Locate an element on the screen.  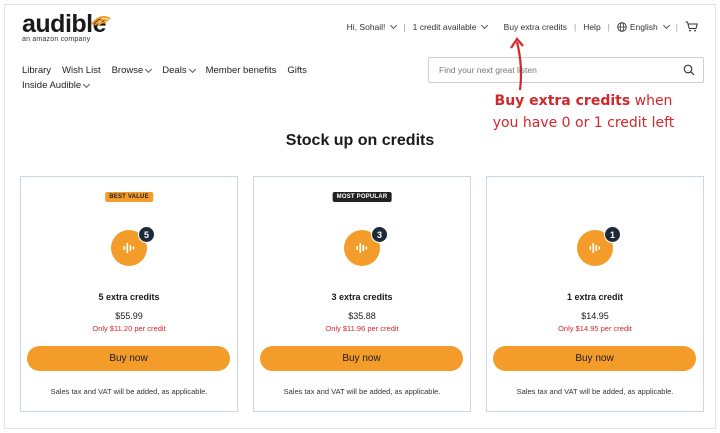
nav-browse: Browse is located at coordinates (132, 70).